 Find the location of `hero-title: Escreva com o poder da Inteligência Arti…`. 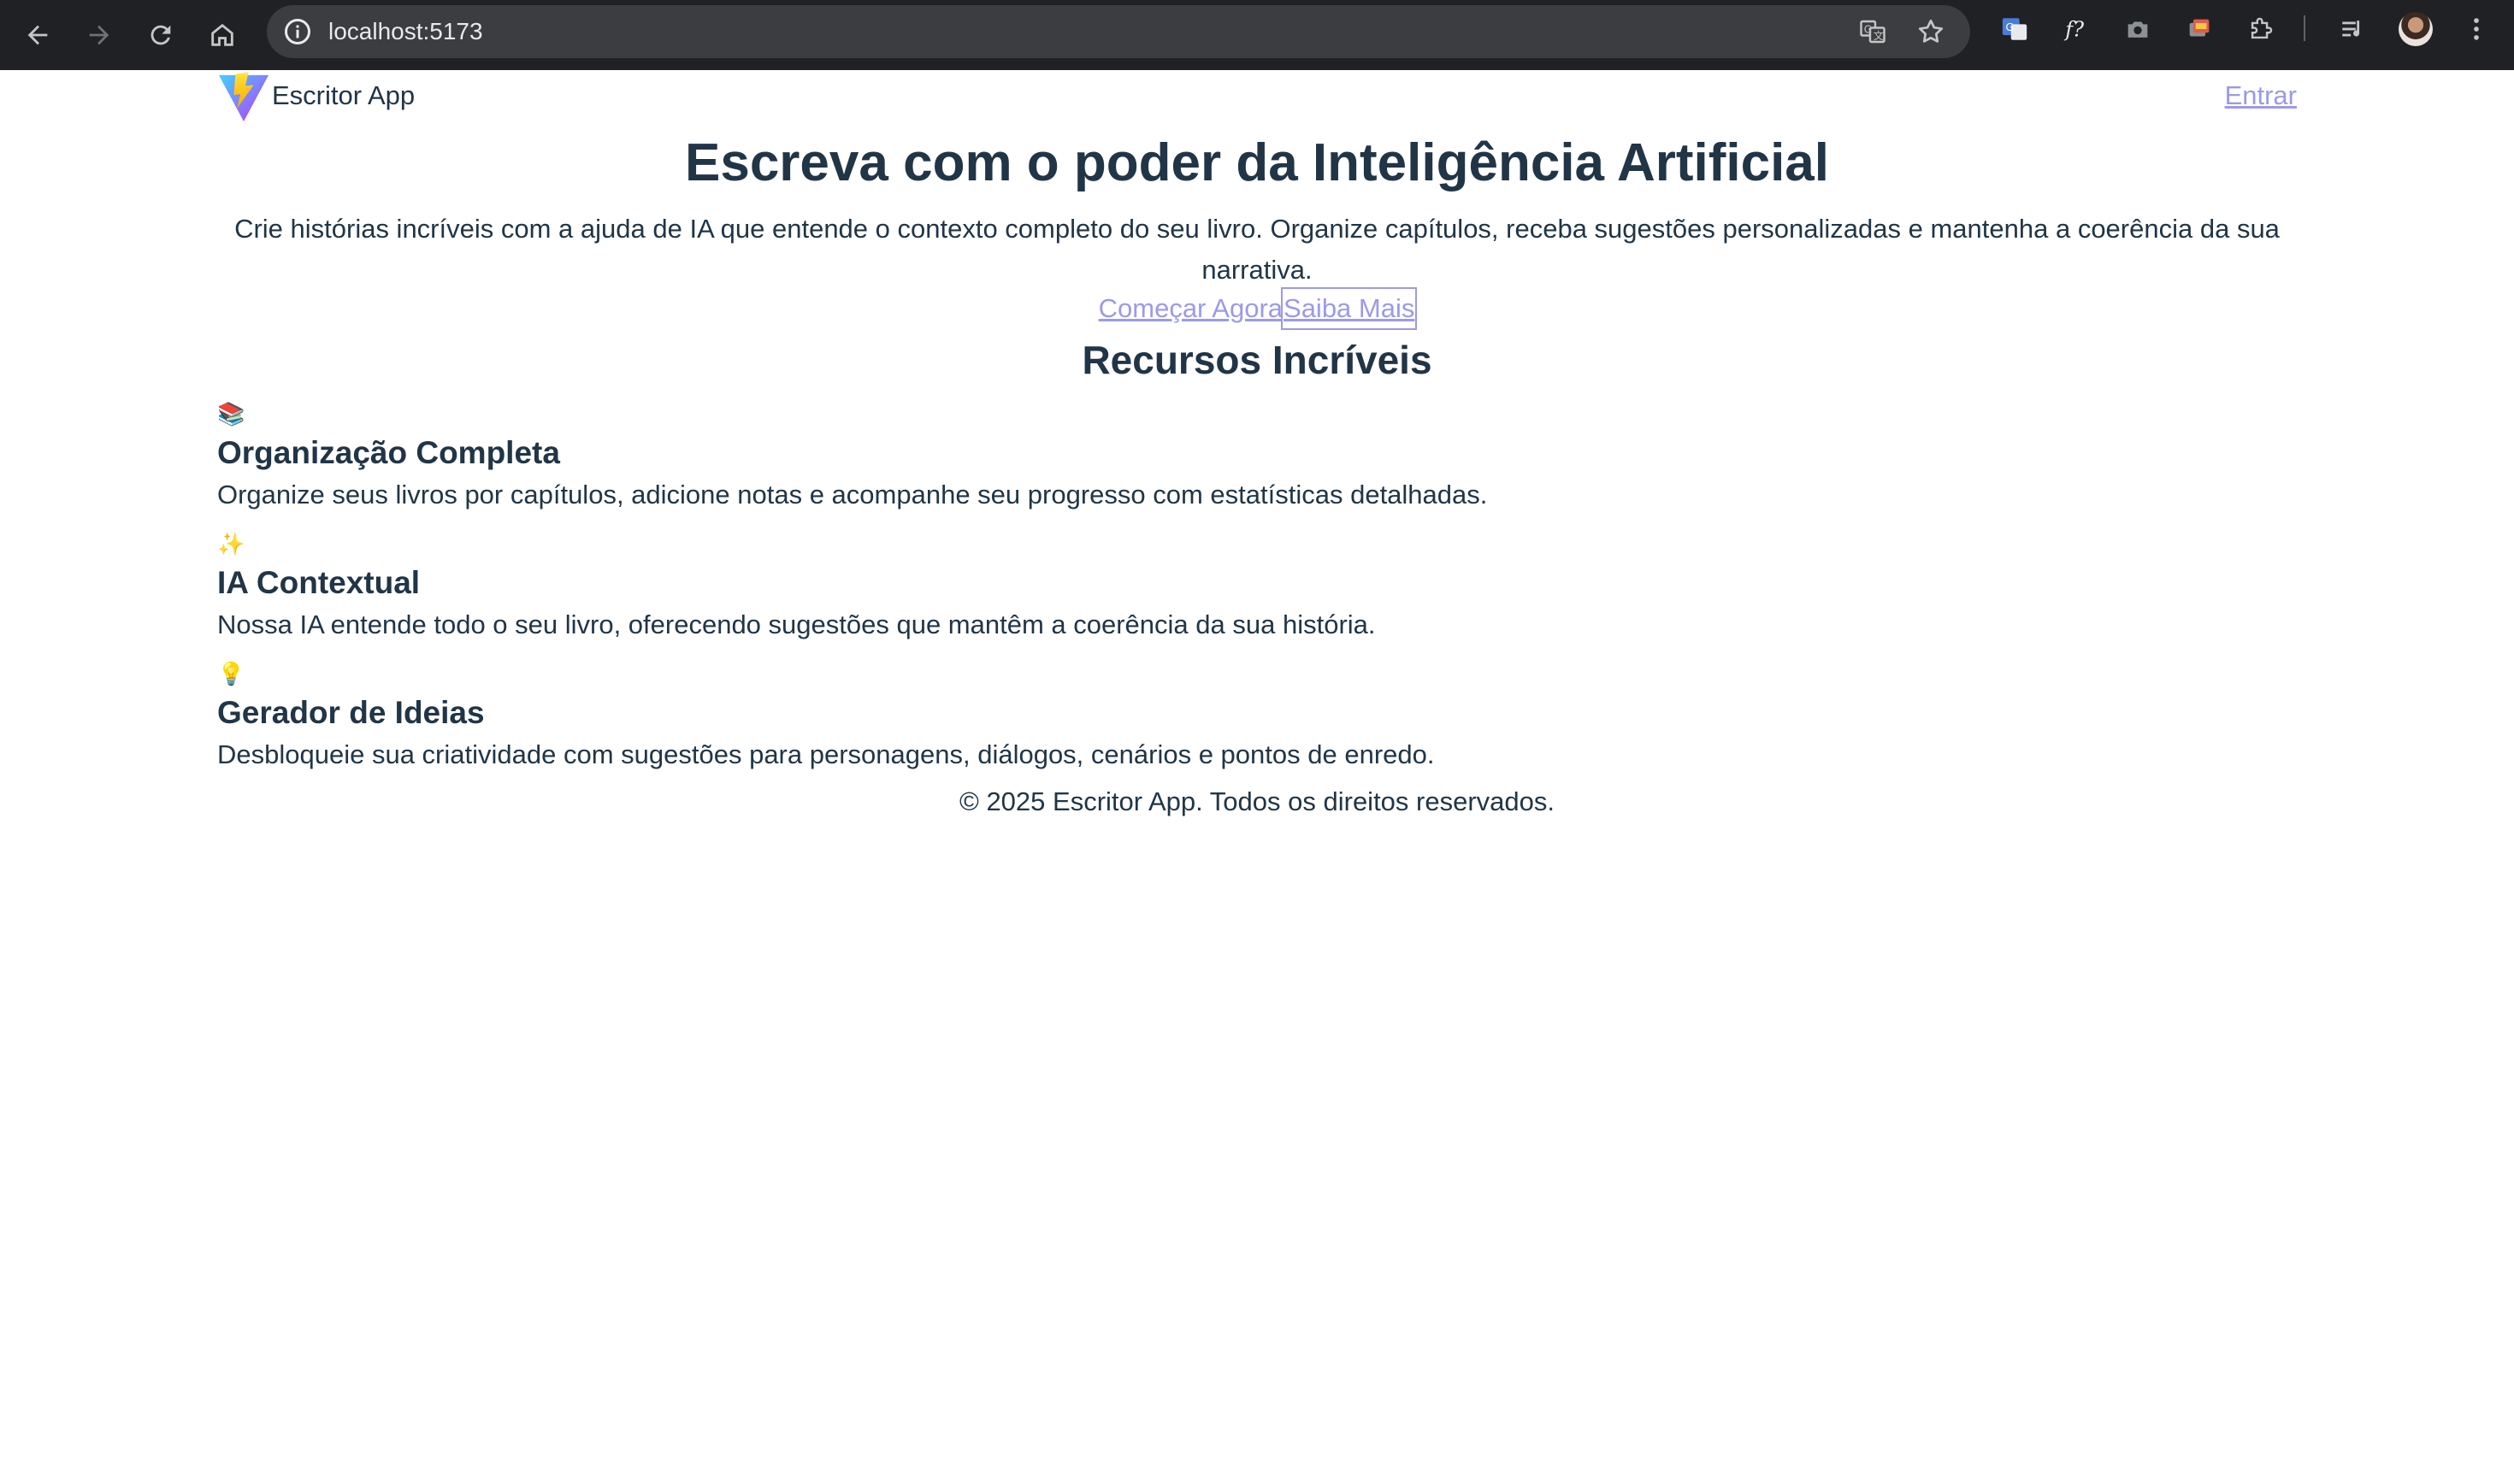

hero-title: Escreva com o poder da Inteligência Arti… is located at coordinates (1257, 162).